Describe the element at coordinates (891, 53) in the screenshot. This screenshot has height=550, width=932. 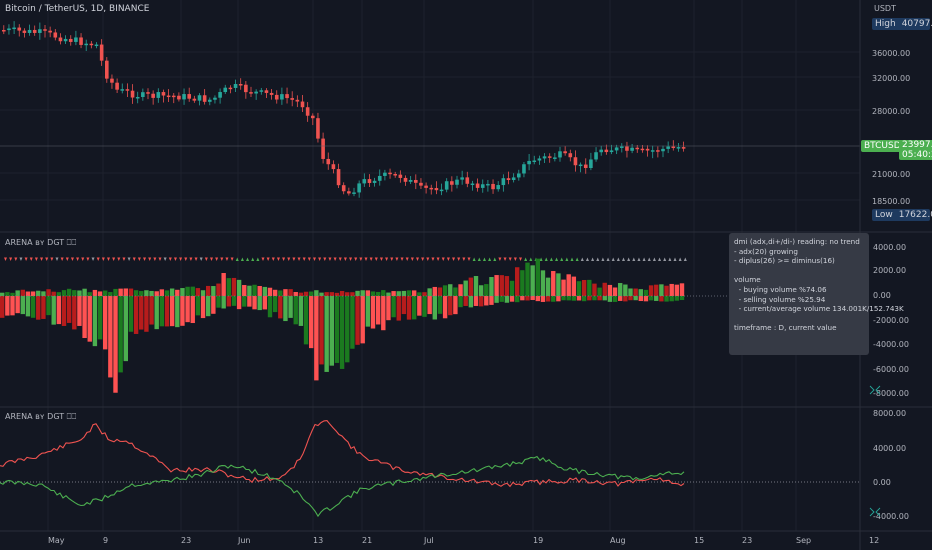
I see `price-tick: 36000.00` at that location.